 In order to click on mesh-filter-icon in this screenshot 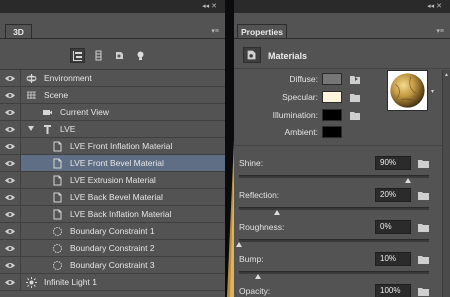, I will do `click(98, 55)`.